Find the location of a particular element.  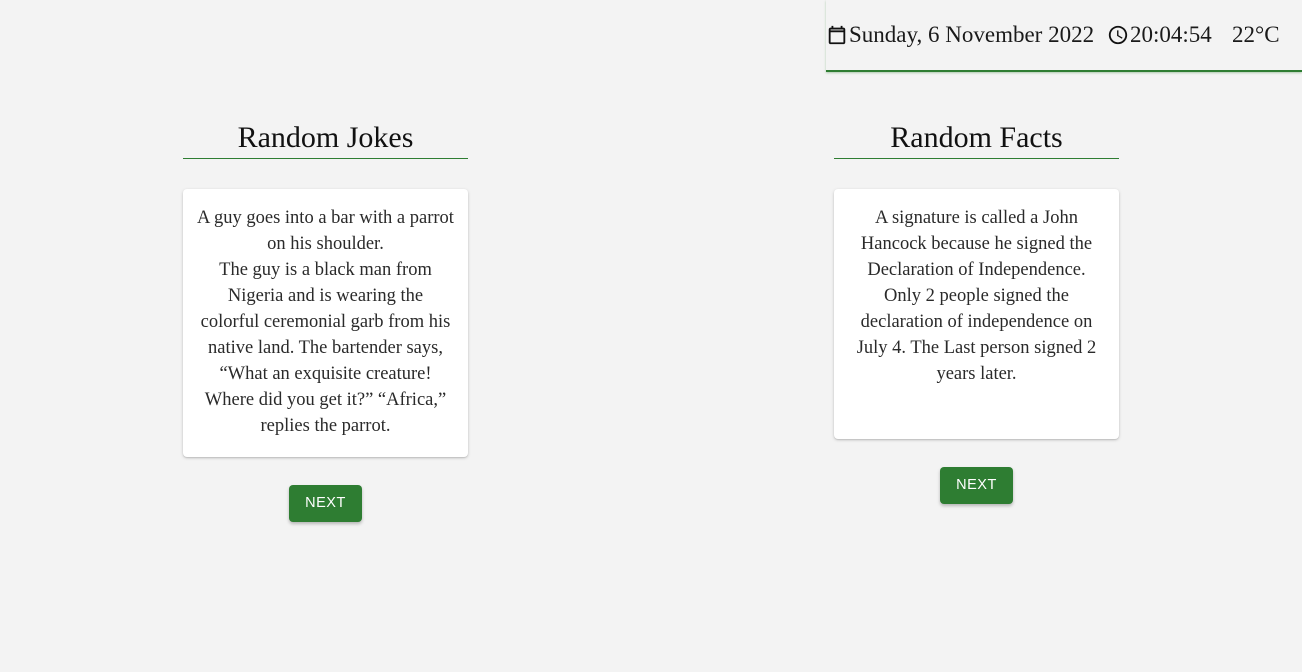

calendar-icon is located at coordinates (837, 35).